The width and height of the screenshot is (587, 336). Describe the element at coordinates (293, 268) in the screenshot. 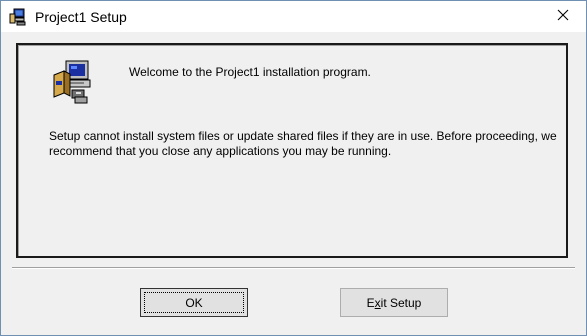

I see `separator` at that location.